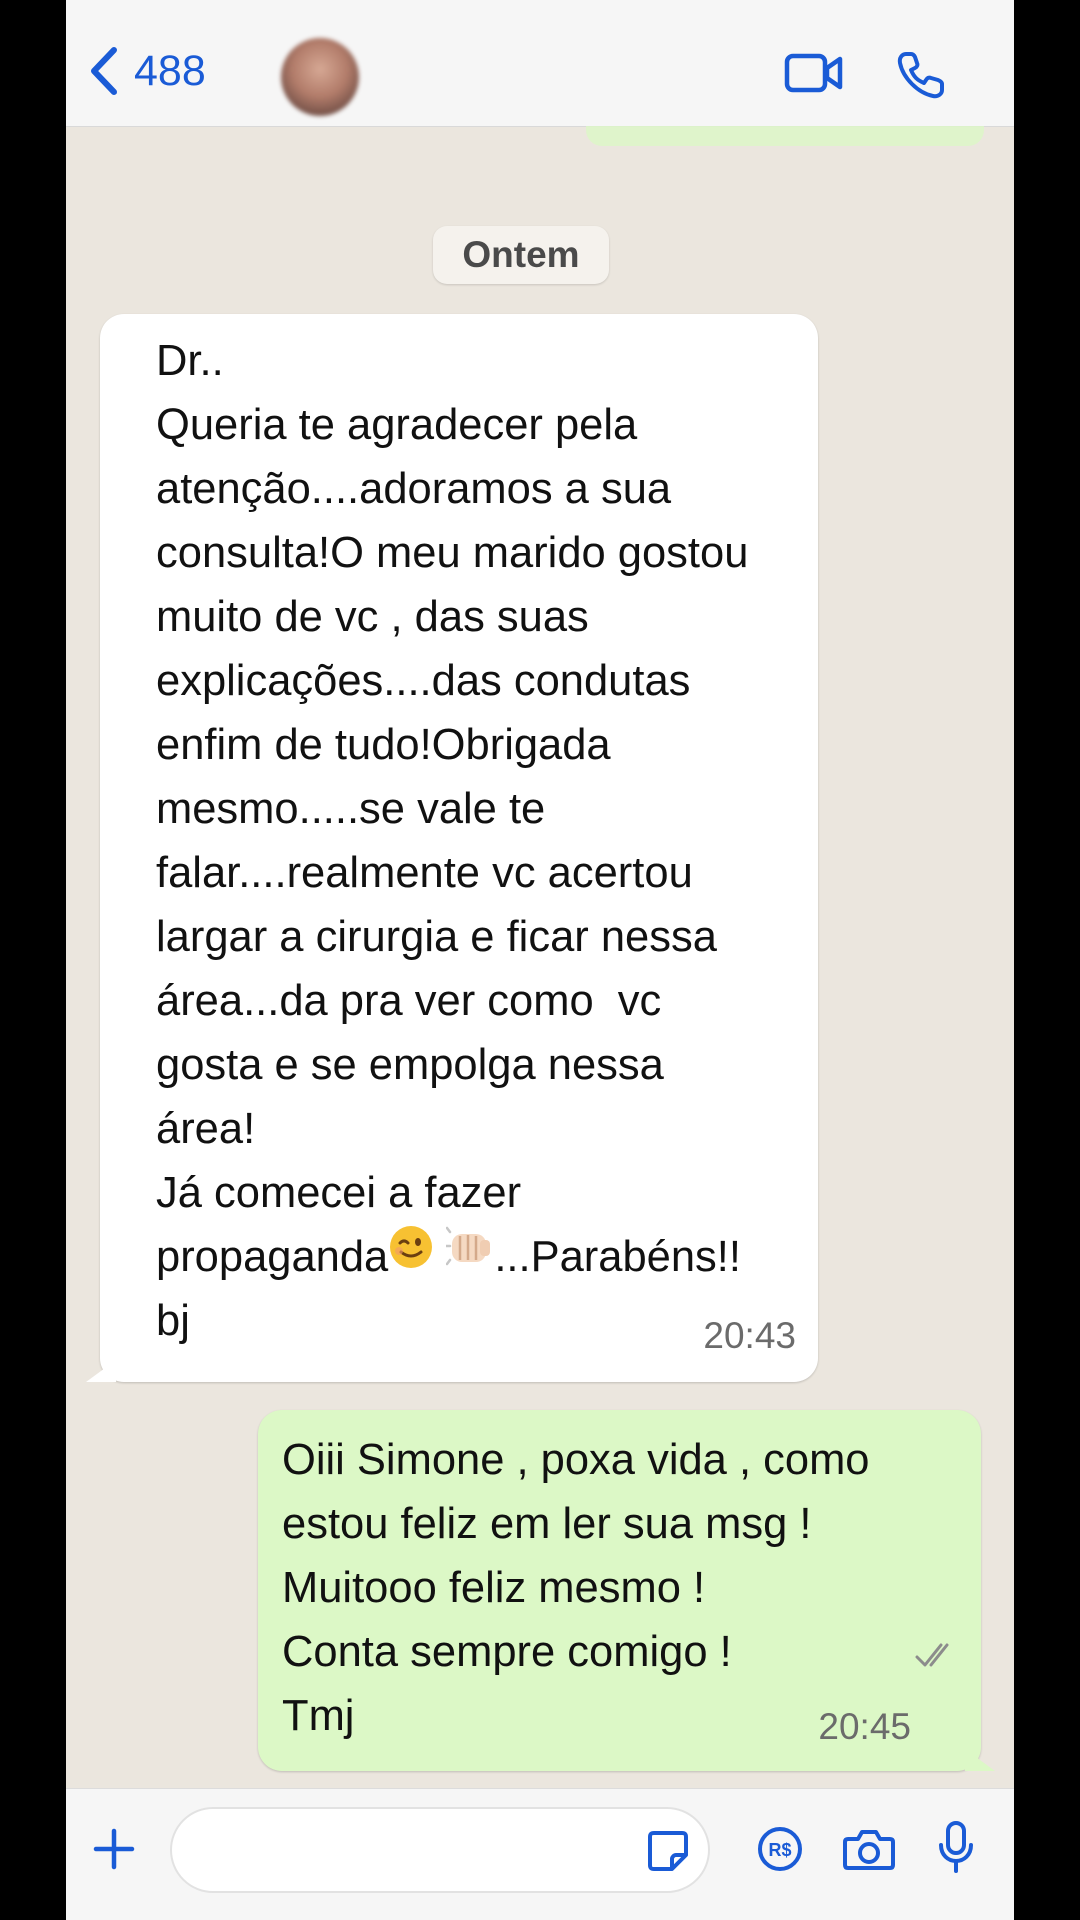 The image size is (1080, 1920). What do you see at coordinates (104, 71) in the screenshot?
I see `chevron-left-icon` at bounding box center [104, 71].